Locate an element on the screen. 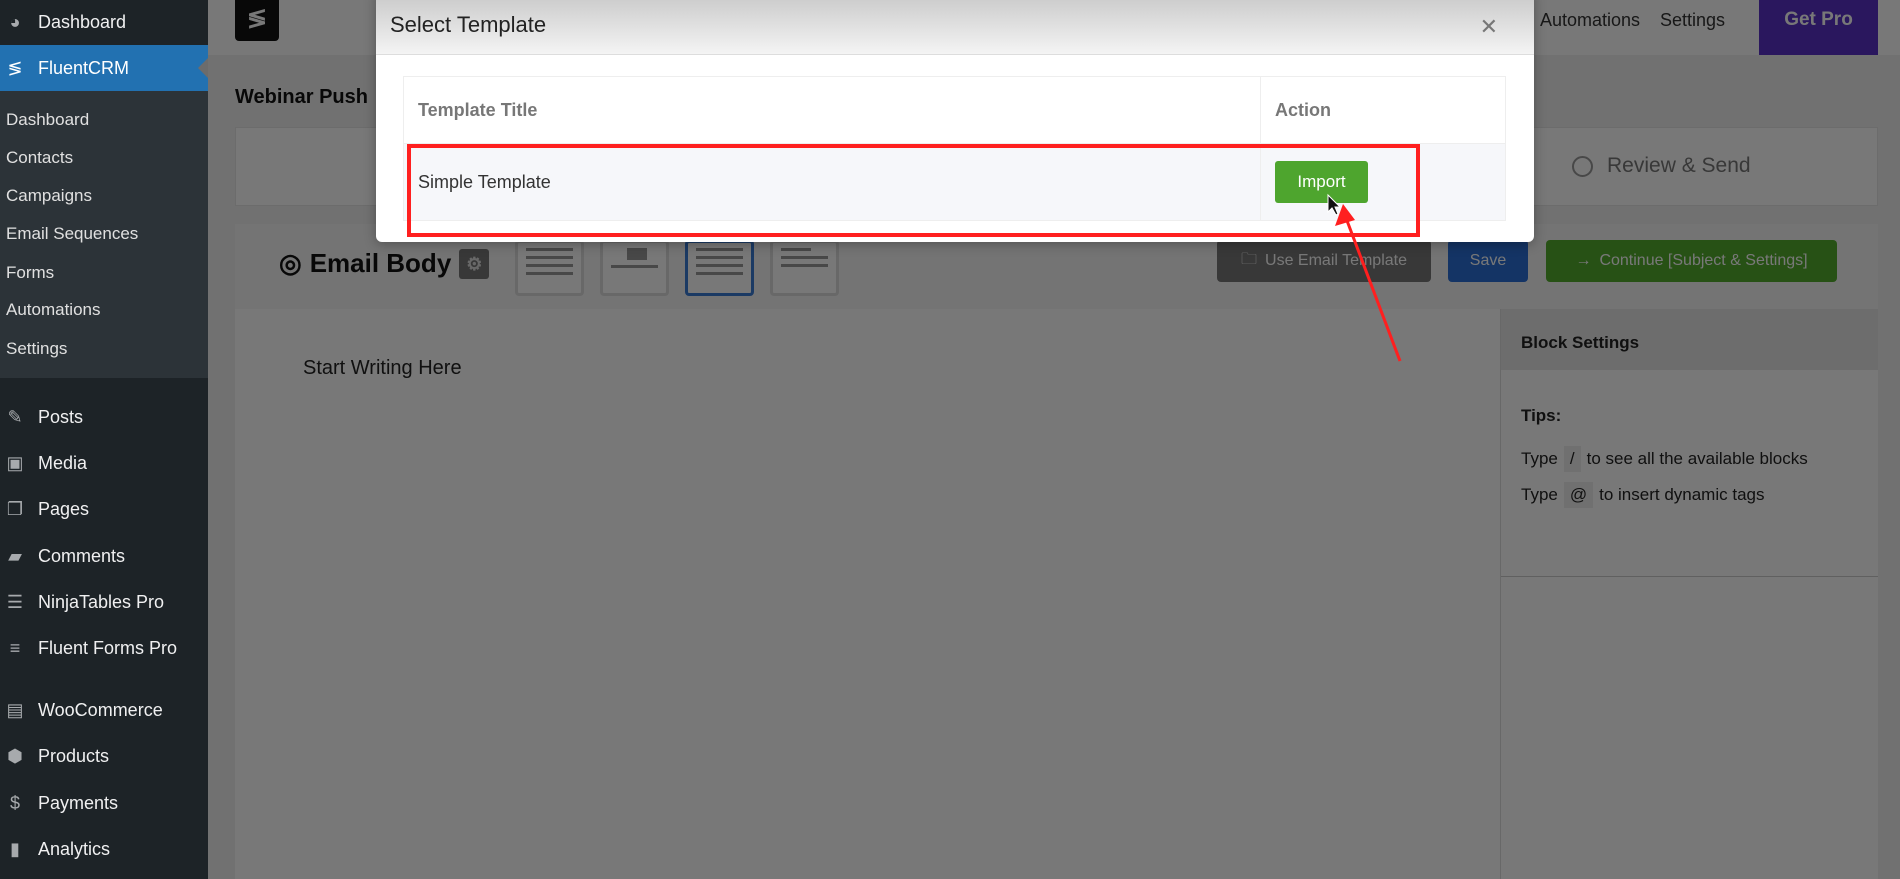  tip-blocks: Type / to see all the available blocks is located at coordinates (1689, 459).